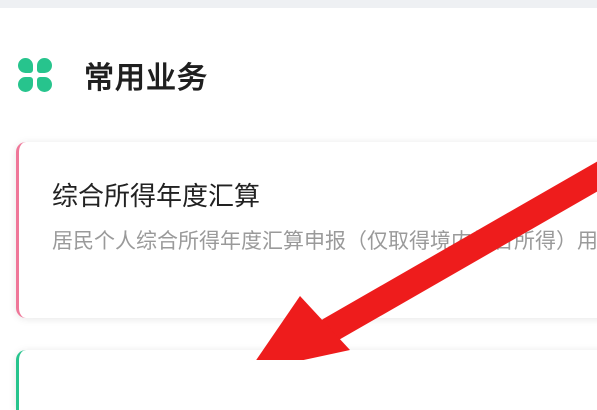 The height and width of the screenshot is (410, 597). I want to click on top-background-band, so click(298, 4).